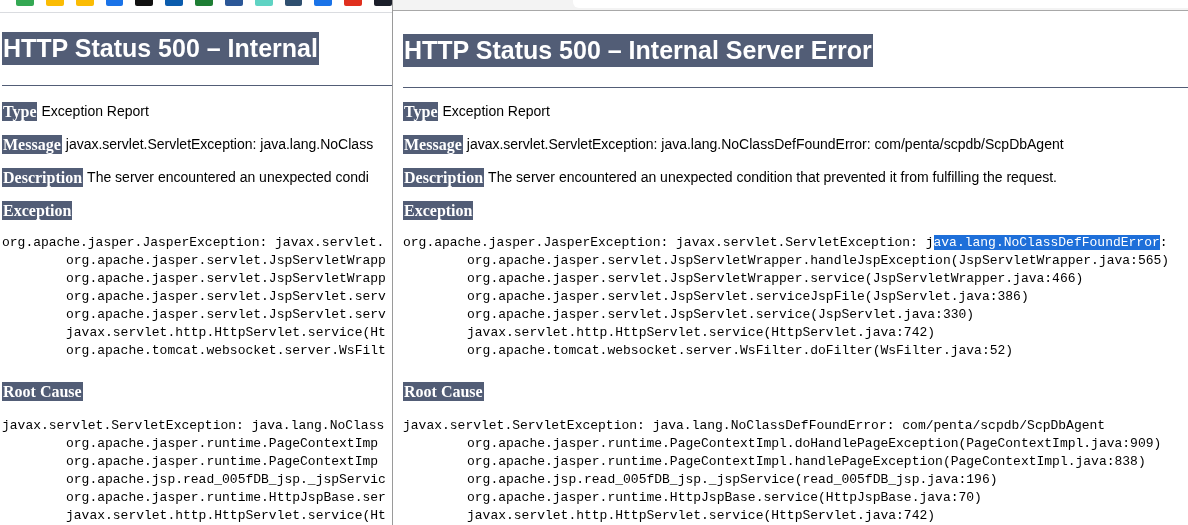 This screenshot has height=525, width=1188. Describe the element at coordinates (740, 351) in the screenshot. I see `stack-trace-line: org.apache.tomcat.websocket.server.WsFilter.doFilter(WsFilter.java:52)` at that location.